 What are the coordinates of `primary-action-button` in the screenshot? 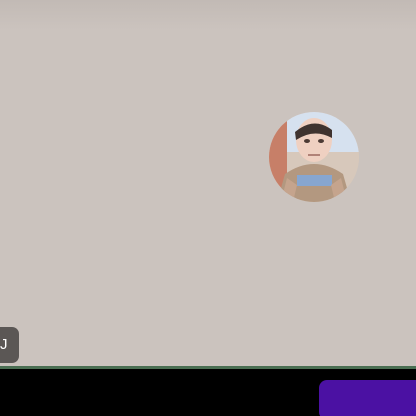 It's located at (367, 398).